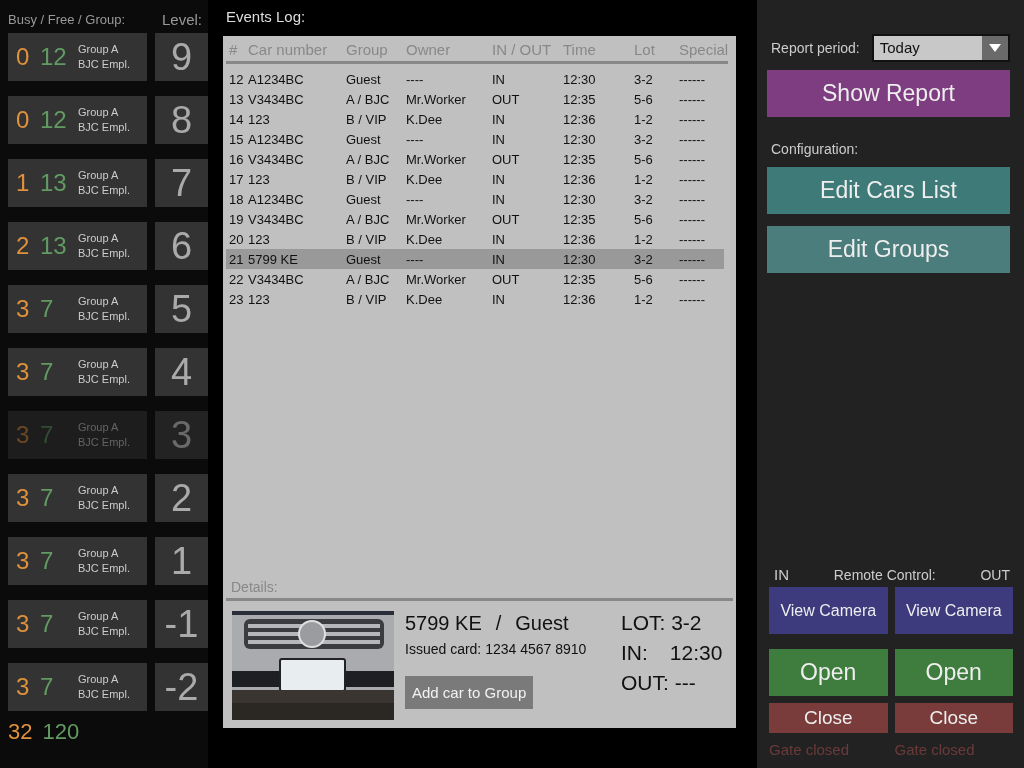 This screenshot has width=1024, height=768. What do you see at coordinates (276, 79) in the screenshot?
I see `table-cell-text: A1234BC` at bounding box center [276, 79].